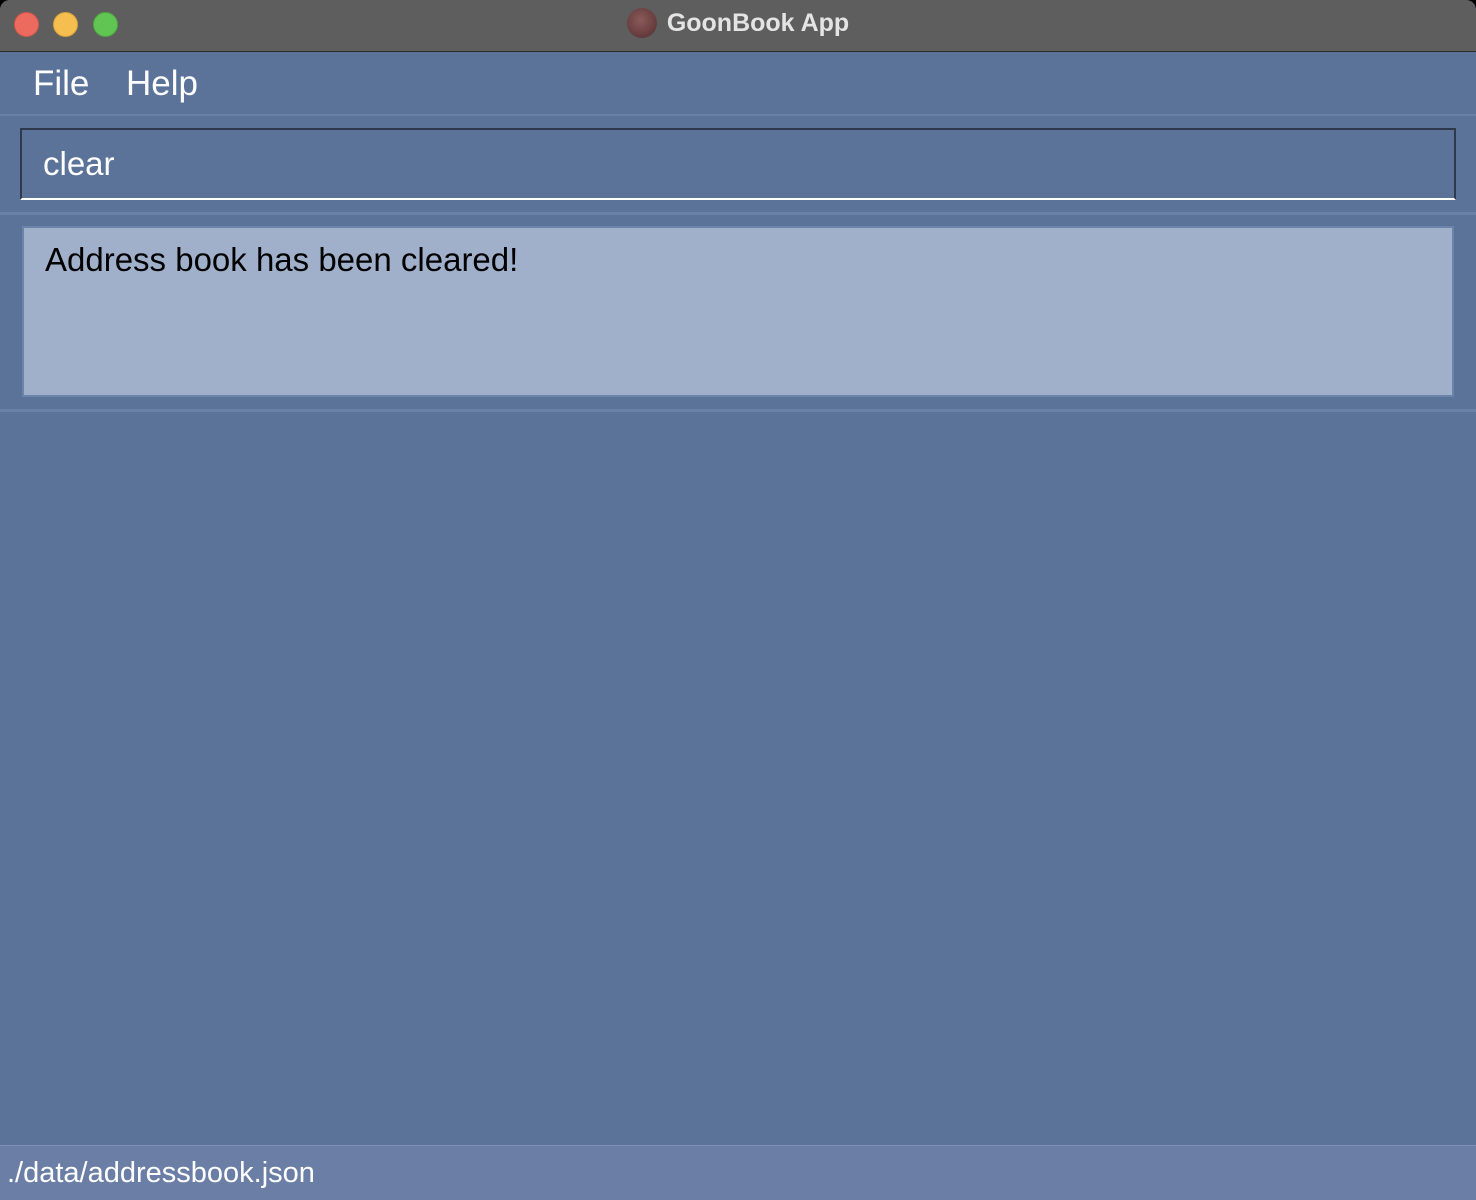  Describe the element at coordinates (282, 259) in the screenshot. I see `result-message: Address book has been cleared!` at that location.